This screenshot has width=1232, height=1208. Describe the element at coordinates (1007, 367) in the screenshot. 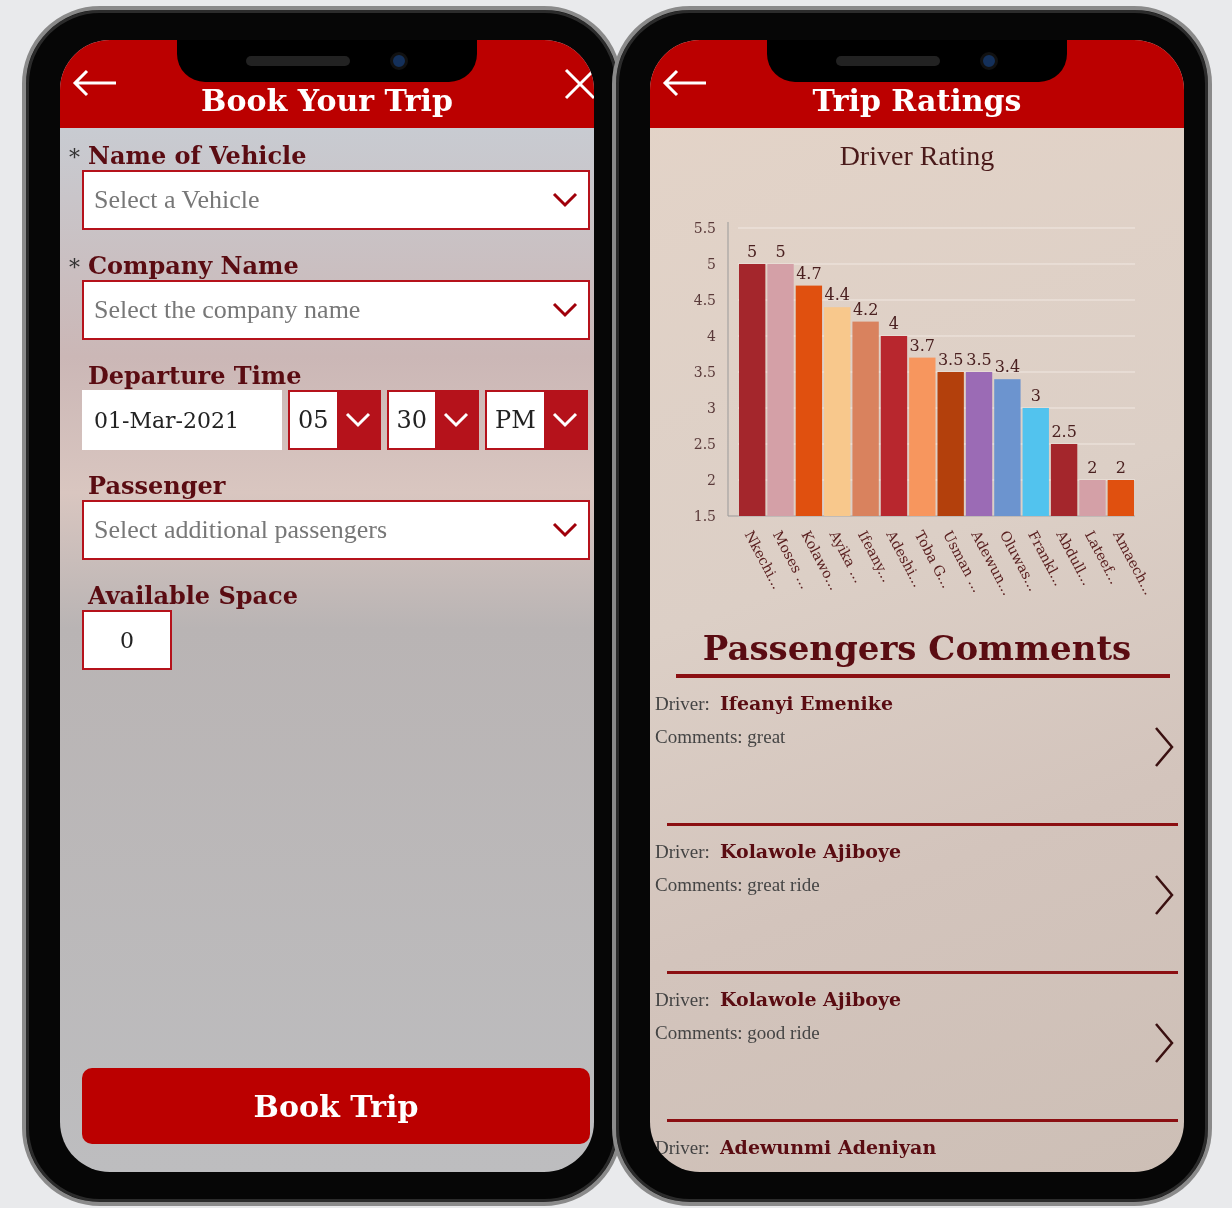

I see `bar-value-label: 3.4` at that location.